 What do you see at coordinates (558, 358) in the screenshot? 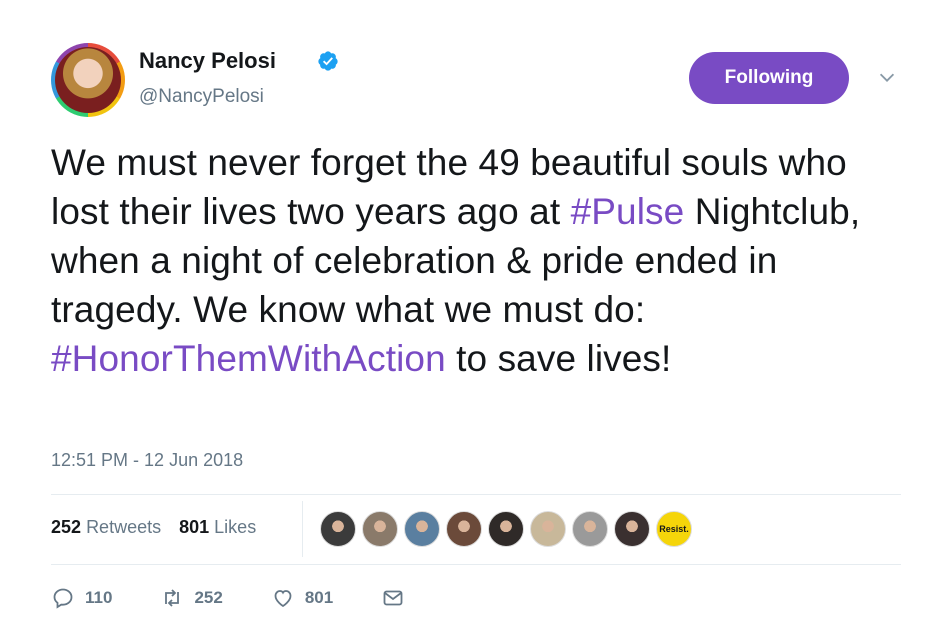
I see `tweet-text-segment: to save lives!` at bounding box center [558, 358].